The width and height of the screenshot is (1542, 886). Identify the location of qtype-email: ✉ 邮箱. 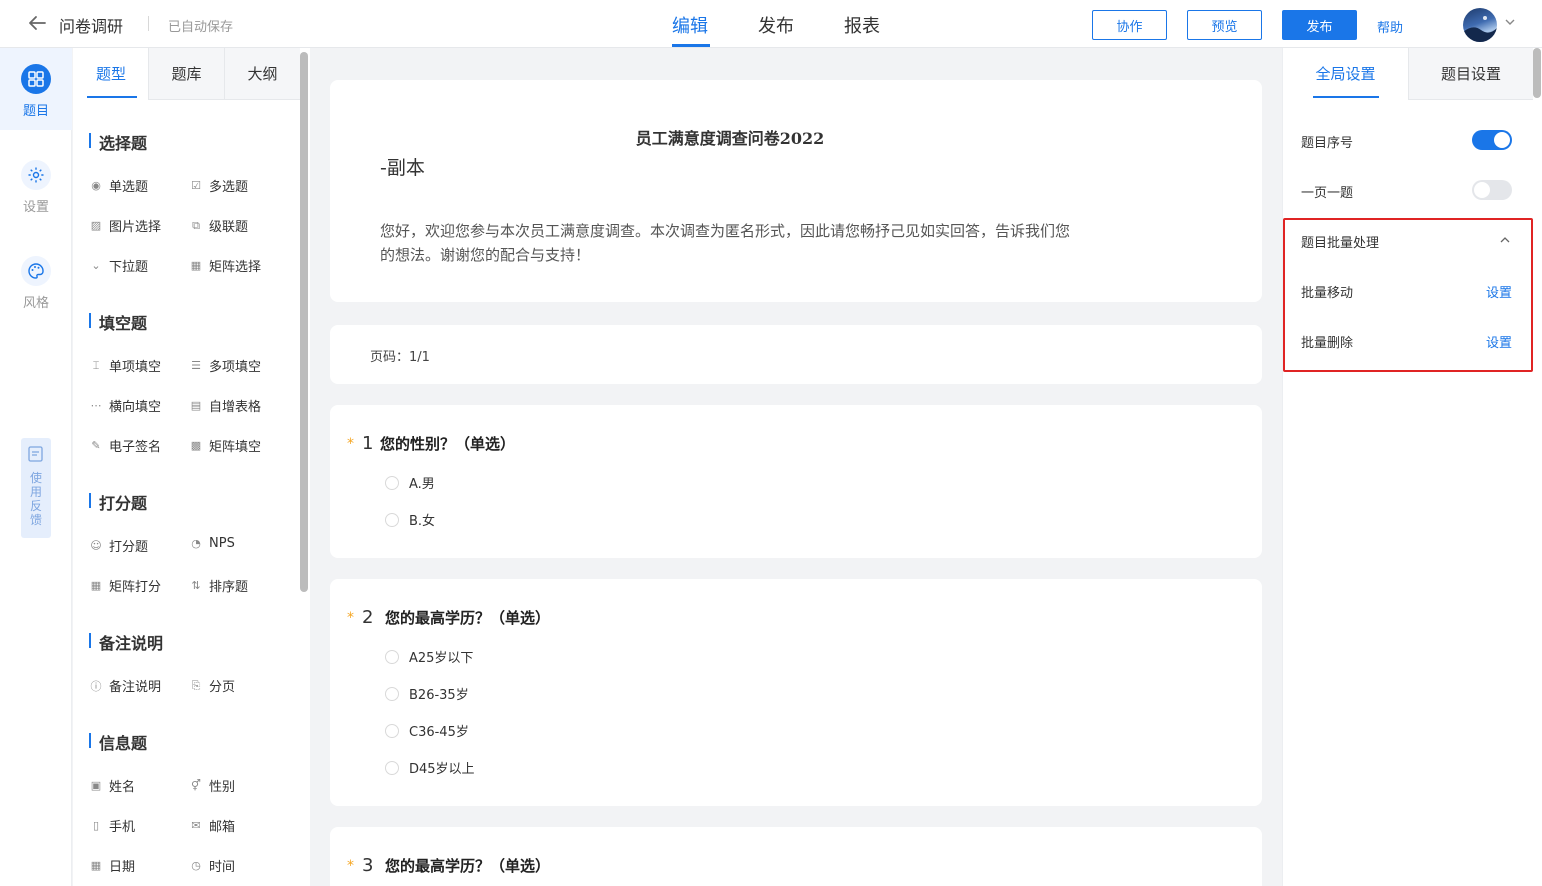
(212, 825).